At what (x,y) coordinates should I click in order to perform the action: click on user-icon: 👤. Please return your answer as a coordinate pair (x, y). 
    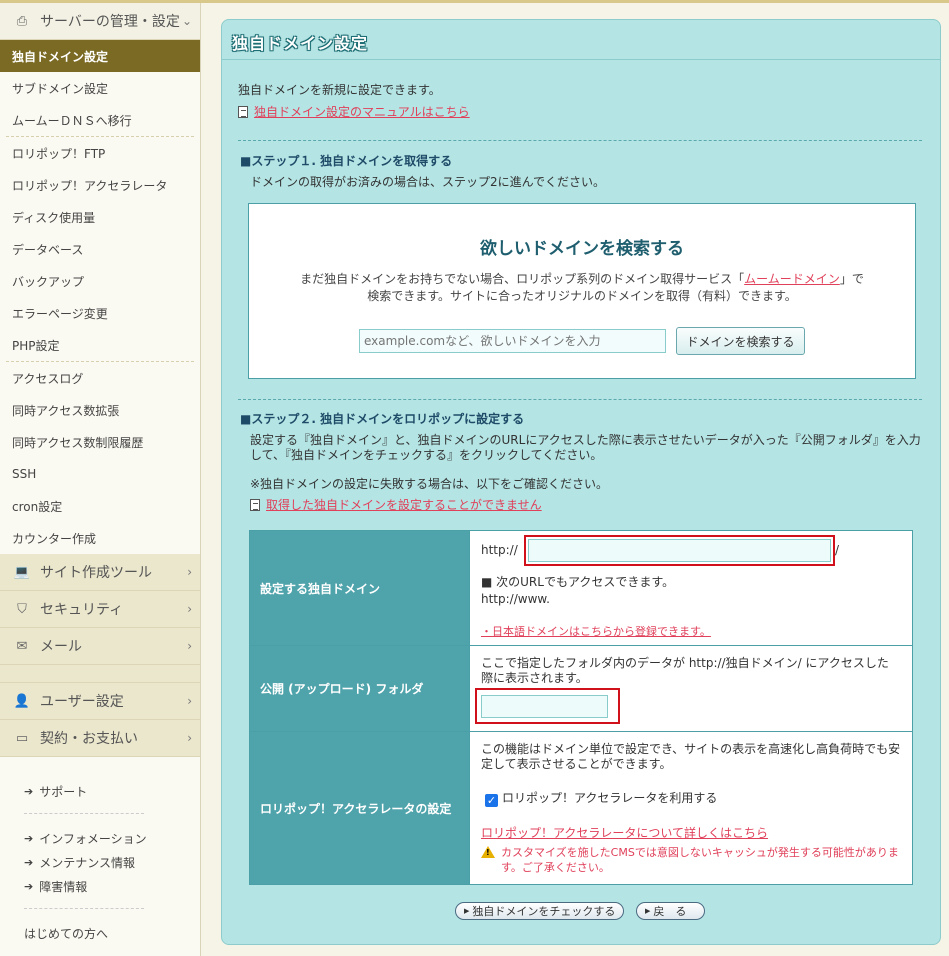
    Looking at the image, I should click on (22, 701).